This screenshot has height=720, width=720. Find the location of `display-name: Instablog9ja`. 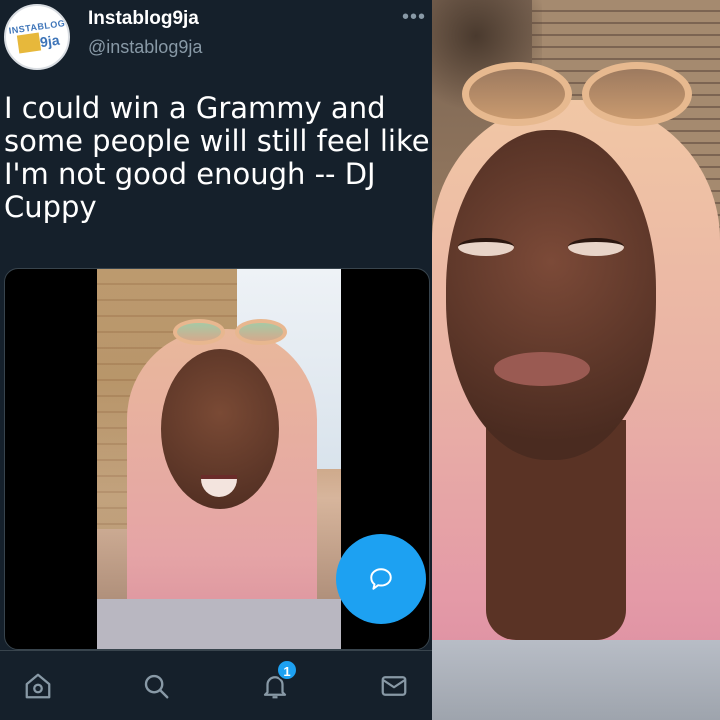

display-name: Instablog9ja is located at coordinates (143, 19).